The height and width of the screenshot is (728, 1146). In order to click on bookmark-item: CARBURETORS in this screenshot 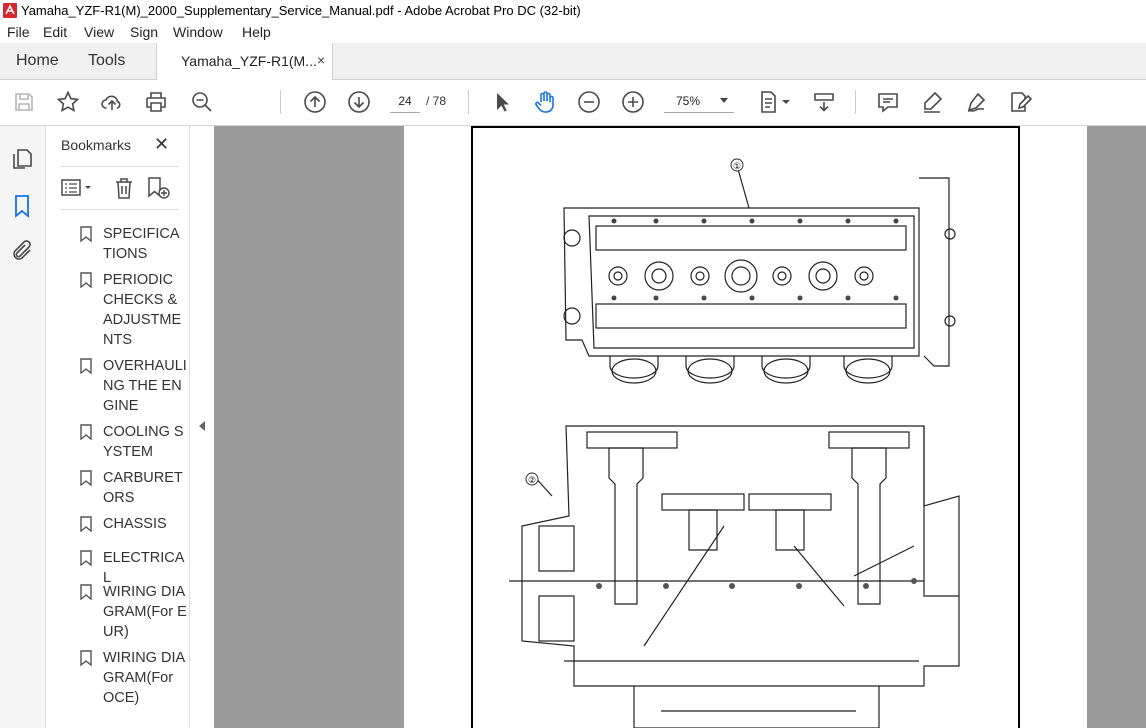, I will do `click(131, 489)`.